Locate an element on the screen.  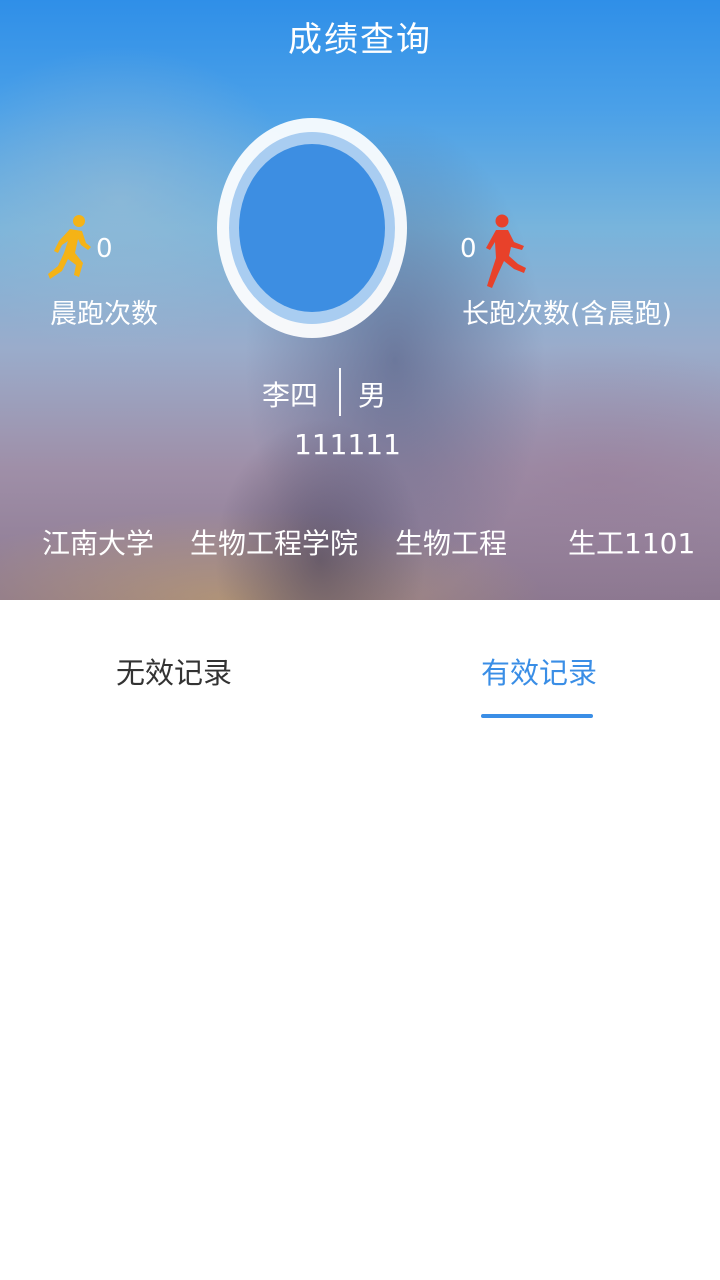
tab-valid-records: 有效记录 is located at coordinates (539, 671).